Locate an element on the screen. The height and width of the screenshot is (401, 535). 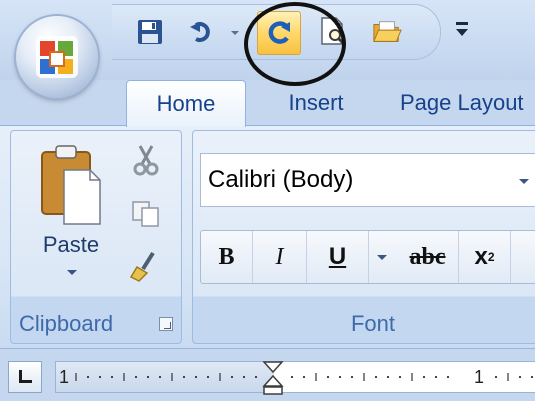
clipboard-paste-icon is located at coordinates (71, 185).